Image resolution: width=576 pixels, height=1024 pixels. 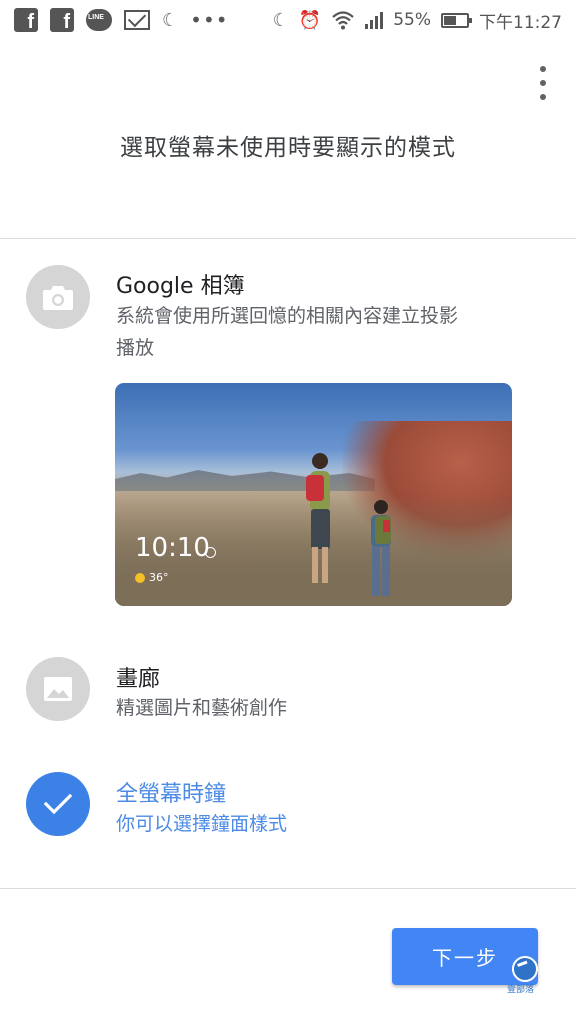 I want to click on alarm-icon, so click(x=210, y=552).